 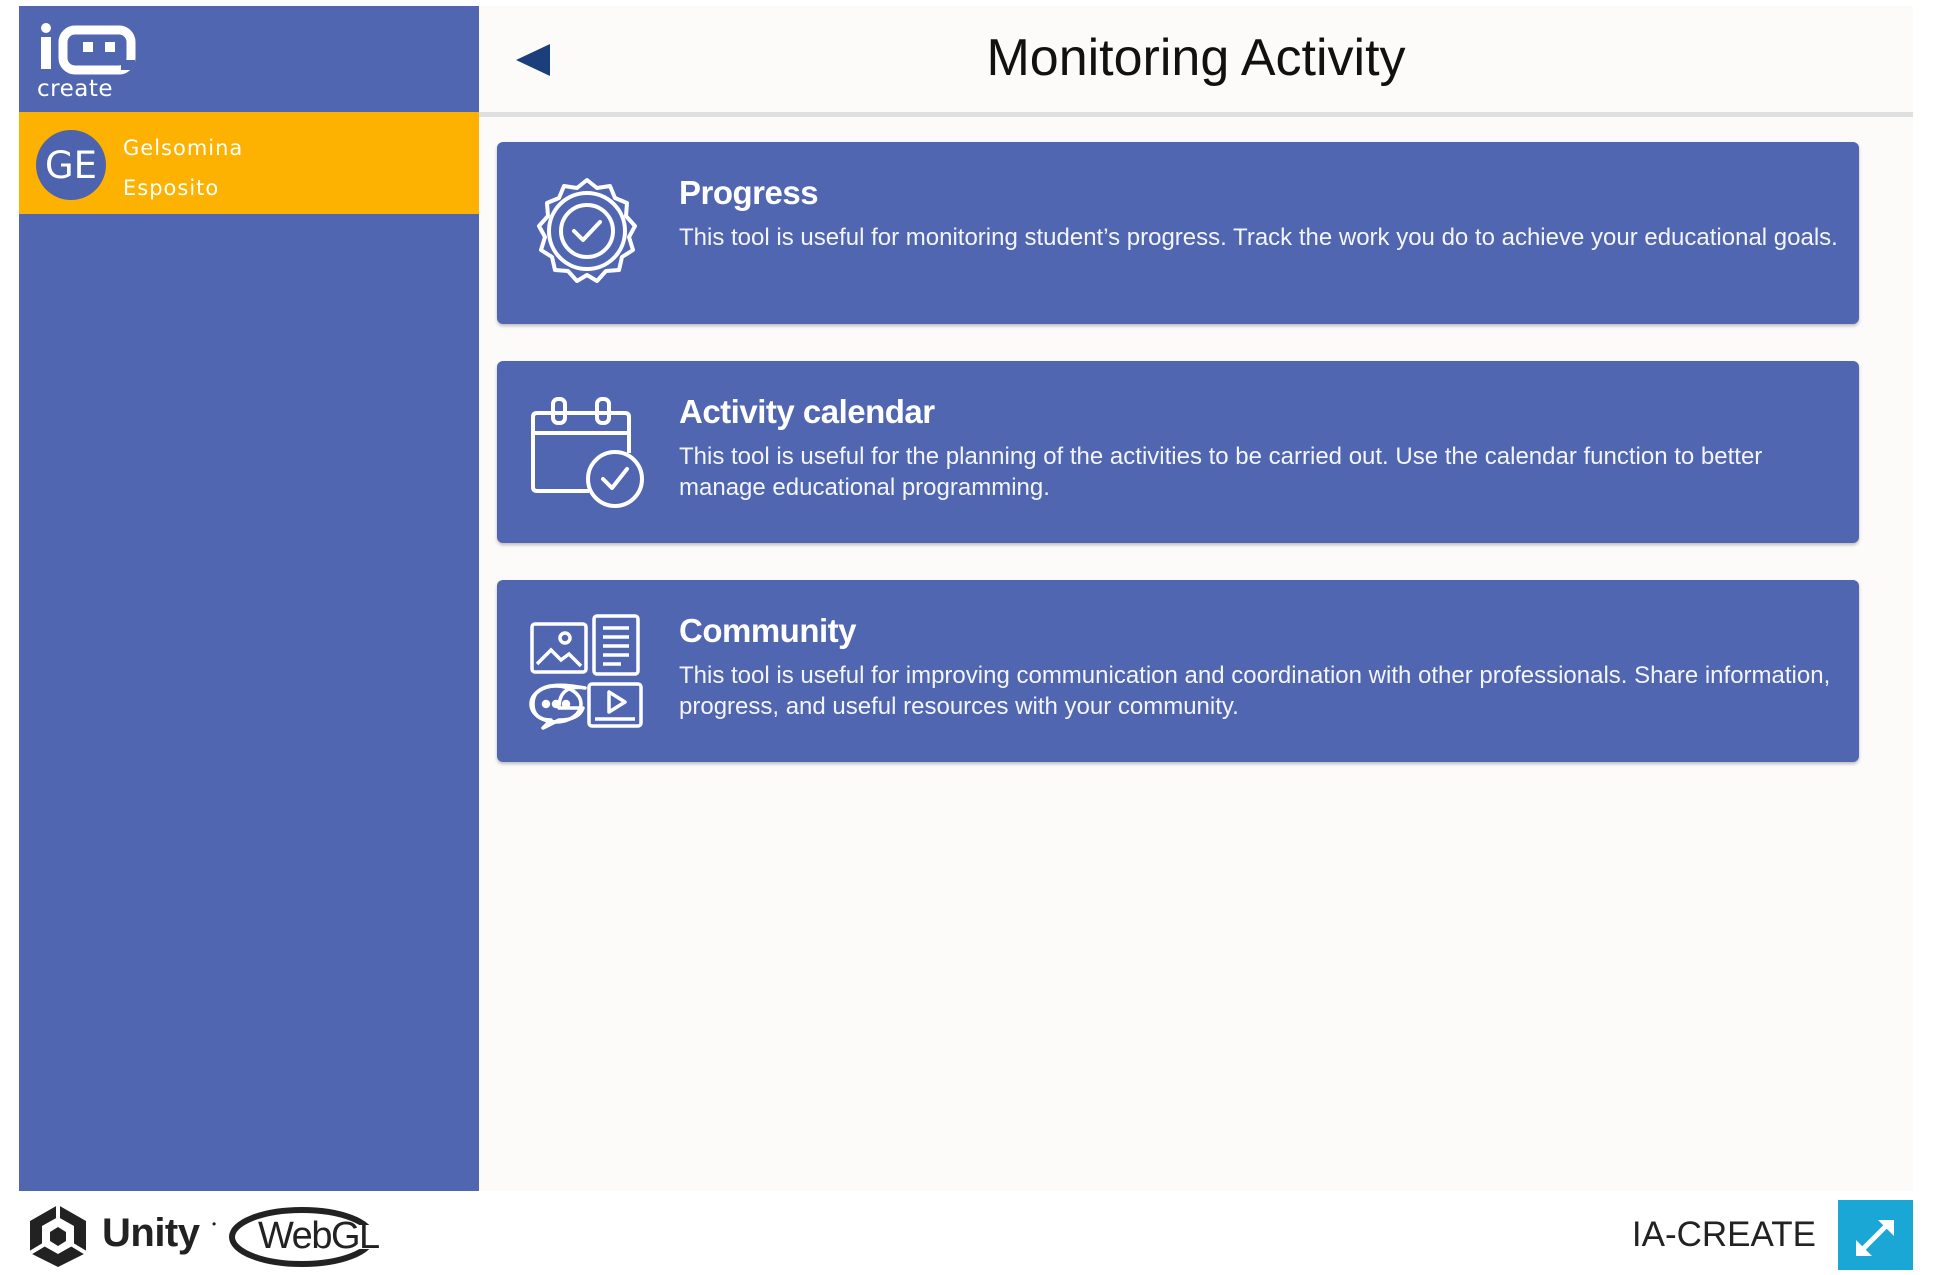 What do you see at coordinates (319, 1236) in the screenshot?
I see `webgl-label: WebGL` at bounding box center [319, 1236].